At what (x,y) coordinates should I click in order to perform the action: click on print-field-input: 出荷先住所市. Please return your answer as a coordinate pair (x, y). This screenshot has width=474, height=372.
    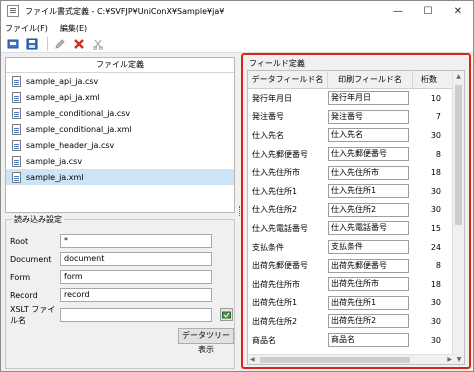
    Looking at the image, I should click on (368, 284).